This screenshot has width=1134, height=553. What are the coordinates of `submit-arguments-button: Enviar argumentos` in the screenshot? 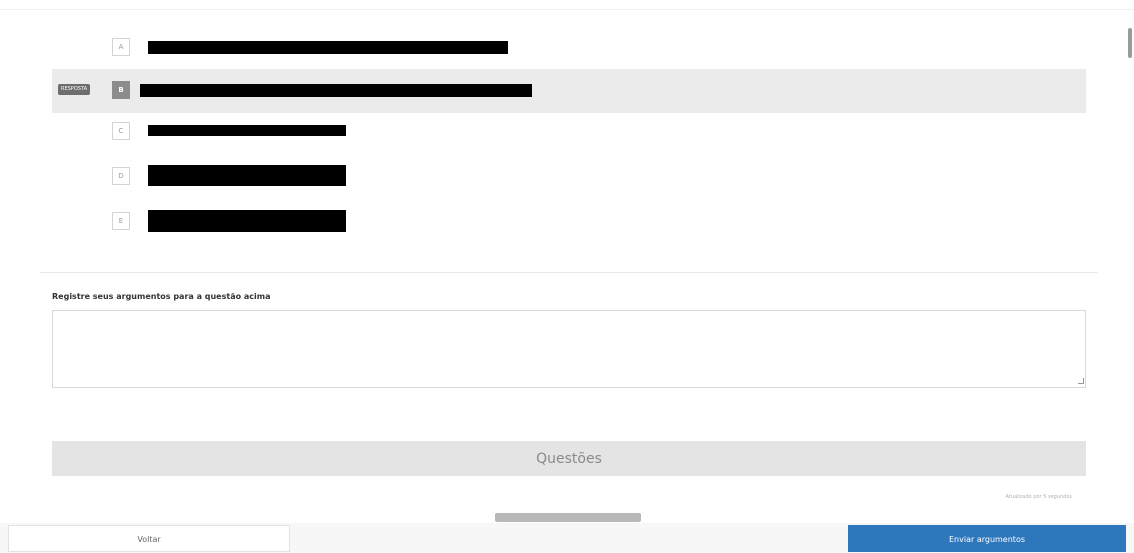 It's located at (987, 538).